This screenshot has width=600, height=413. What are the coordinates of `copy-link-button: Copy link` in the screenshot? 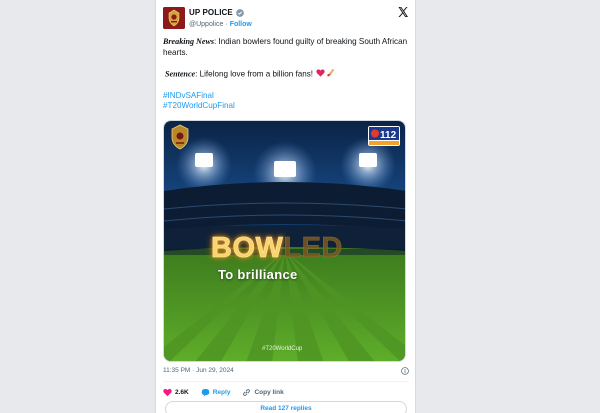 It's located at (263, 392).